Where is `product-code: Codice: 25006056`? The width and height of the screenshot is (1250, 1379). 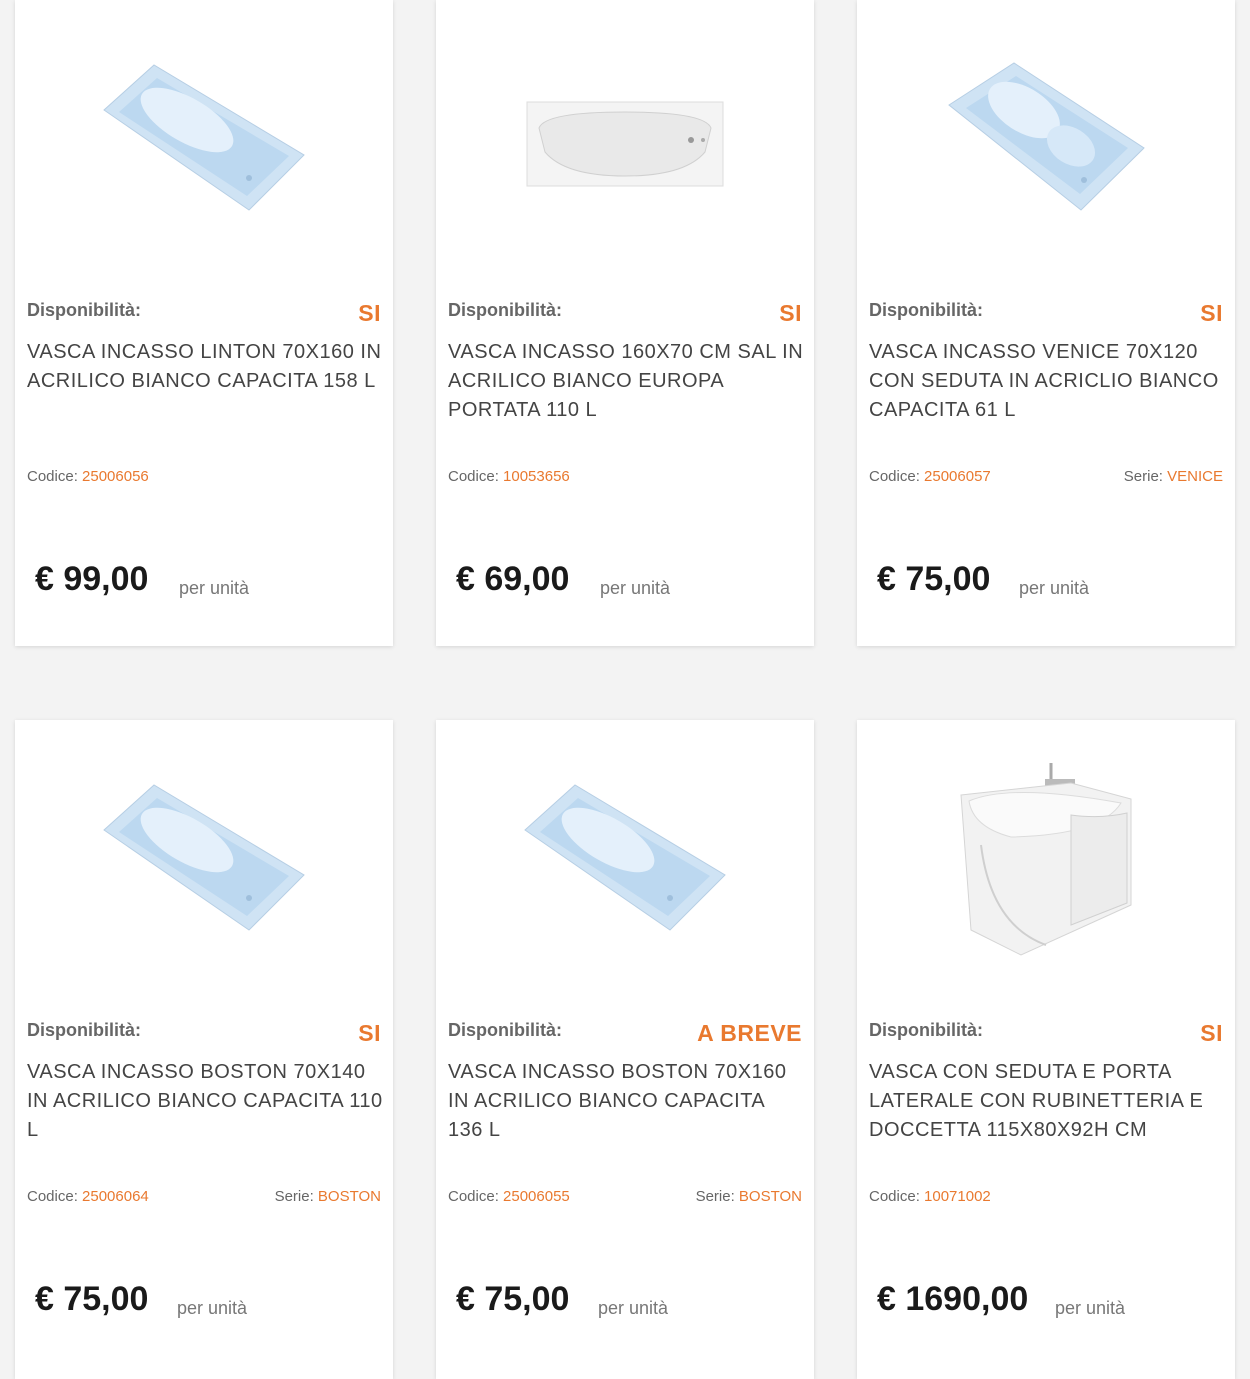 product-code: Codice: 25006056 is located at coordinates (88, 476).